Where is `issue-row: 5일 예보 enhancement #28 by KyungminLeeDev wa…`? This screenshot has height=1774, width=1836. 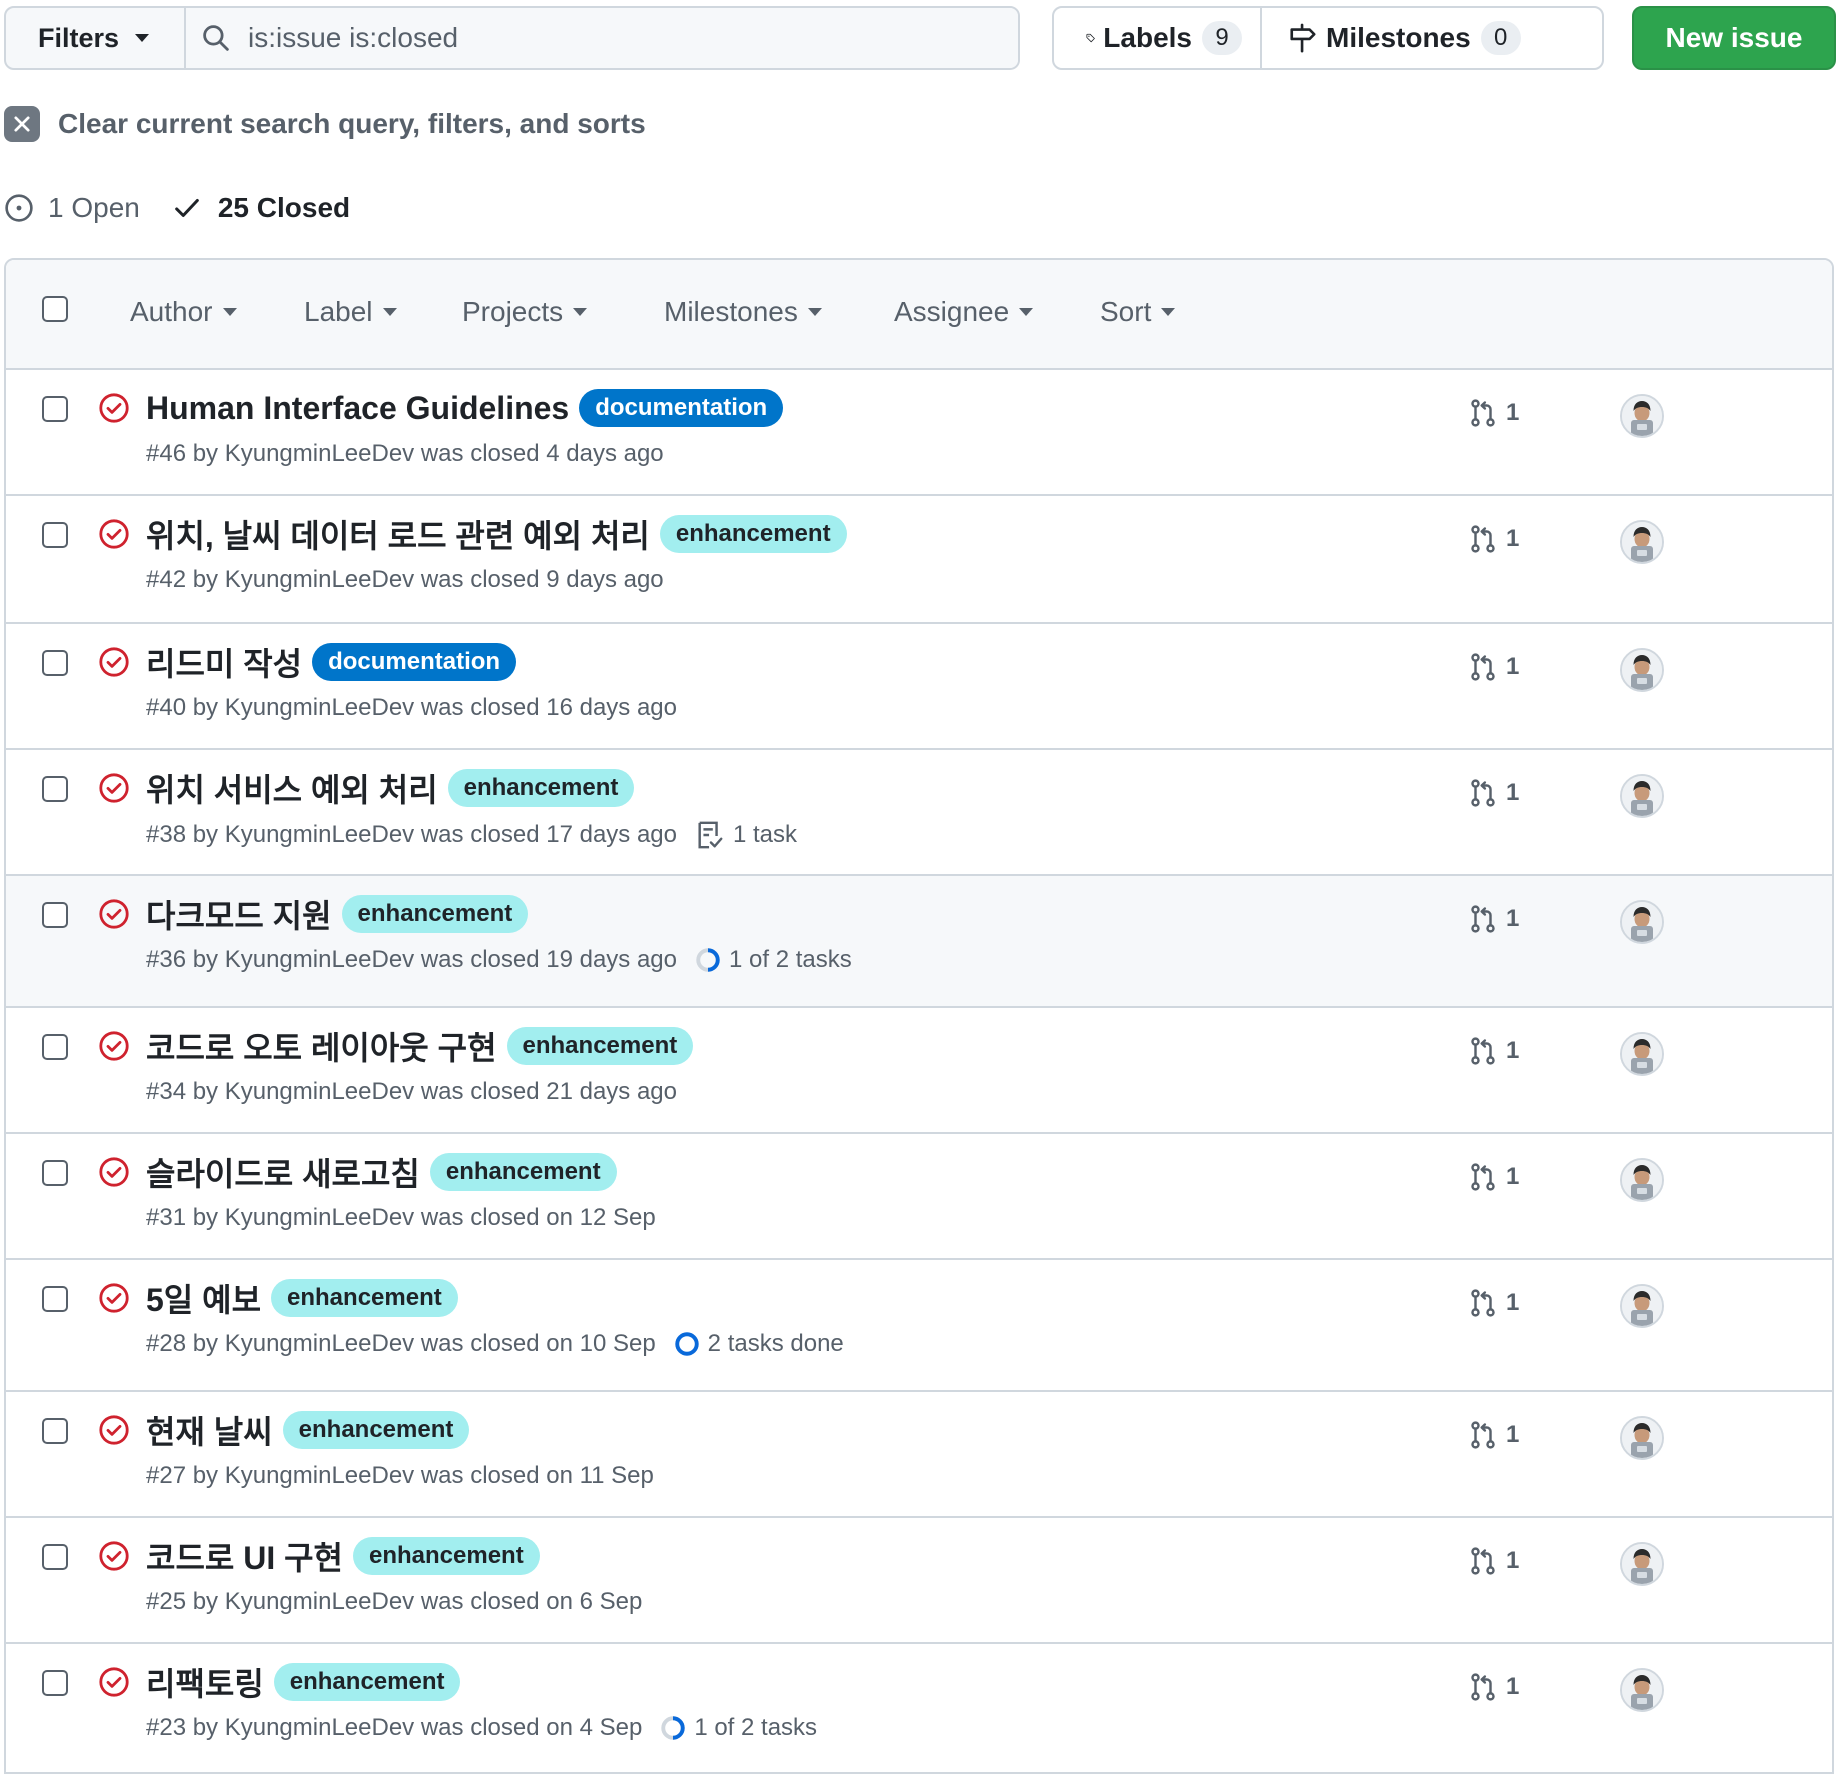
issue-row: 5일 예보 enhancement #28 by KyungminLeeDev wa… is located at coordinates (919, 1326).